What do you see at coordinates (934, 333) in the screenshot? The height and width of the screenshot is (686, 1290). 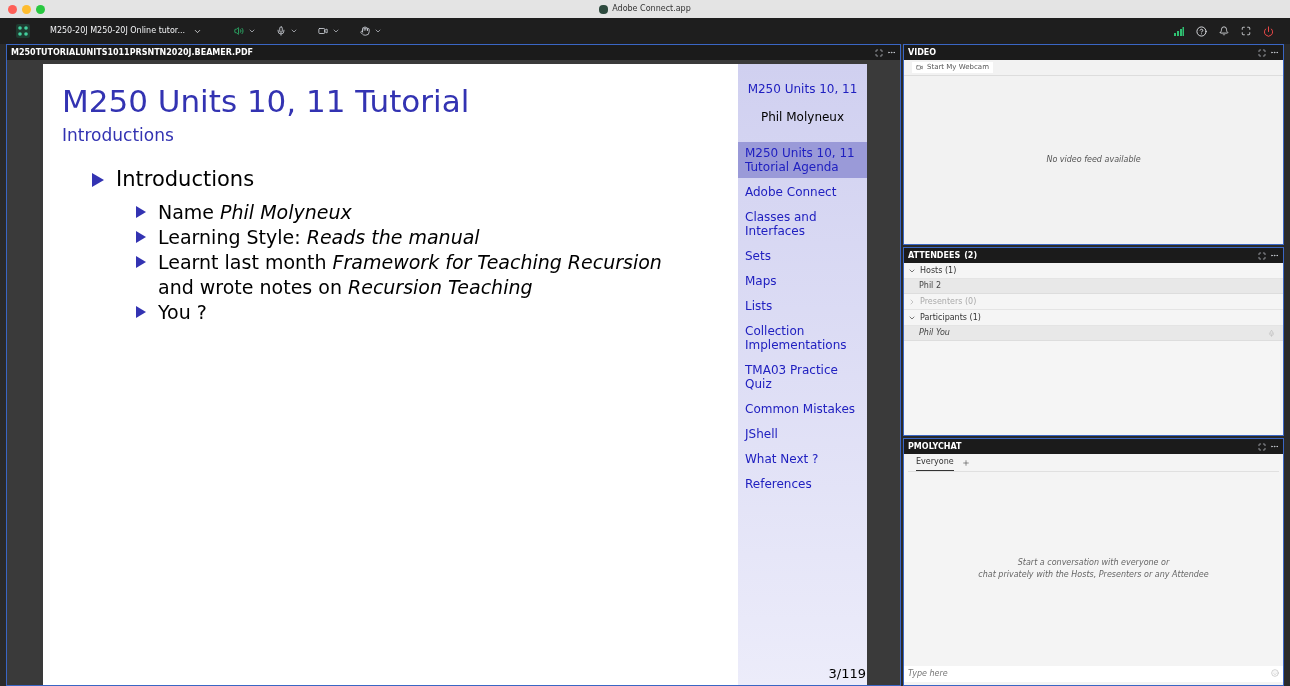 I see `attendee-name: Phil You` at bounding box center [934, 333].